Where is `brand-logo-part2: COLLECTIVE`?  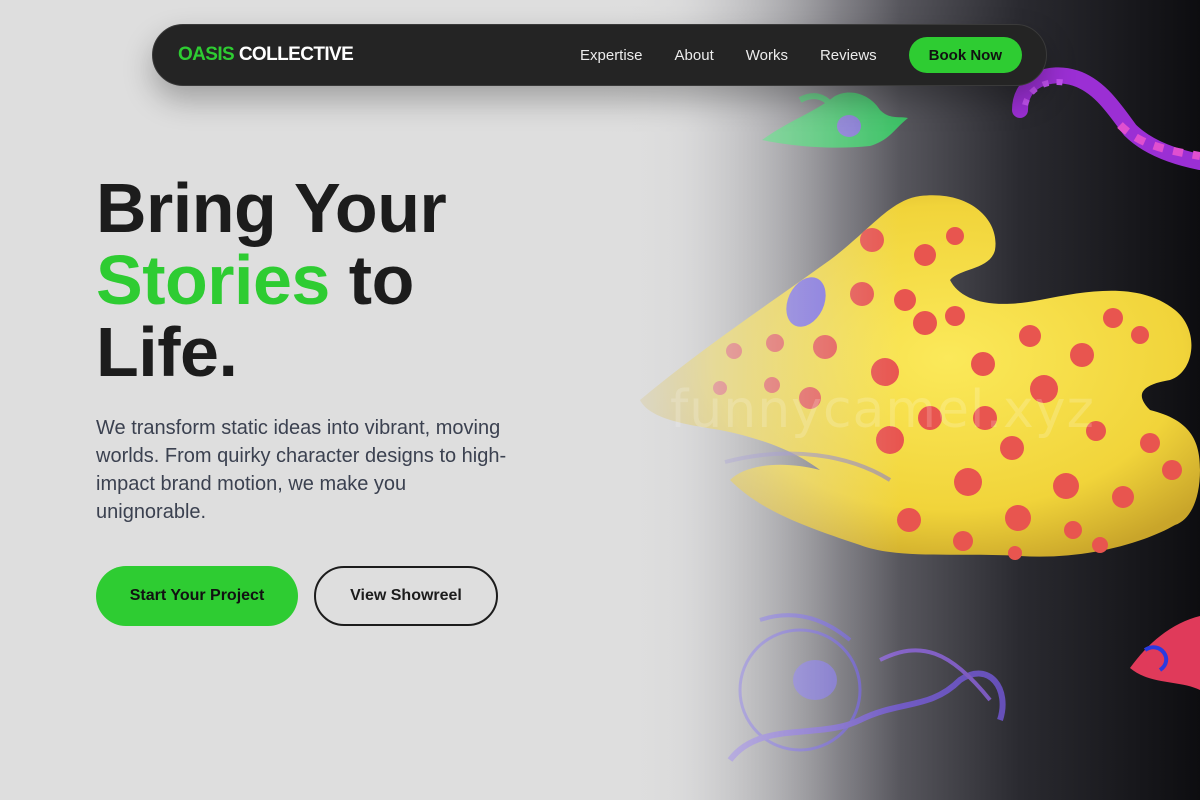
brand-logo-part2: COLLECTIVE is located at coordinates (296, 54).